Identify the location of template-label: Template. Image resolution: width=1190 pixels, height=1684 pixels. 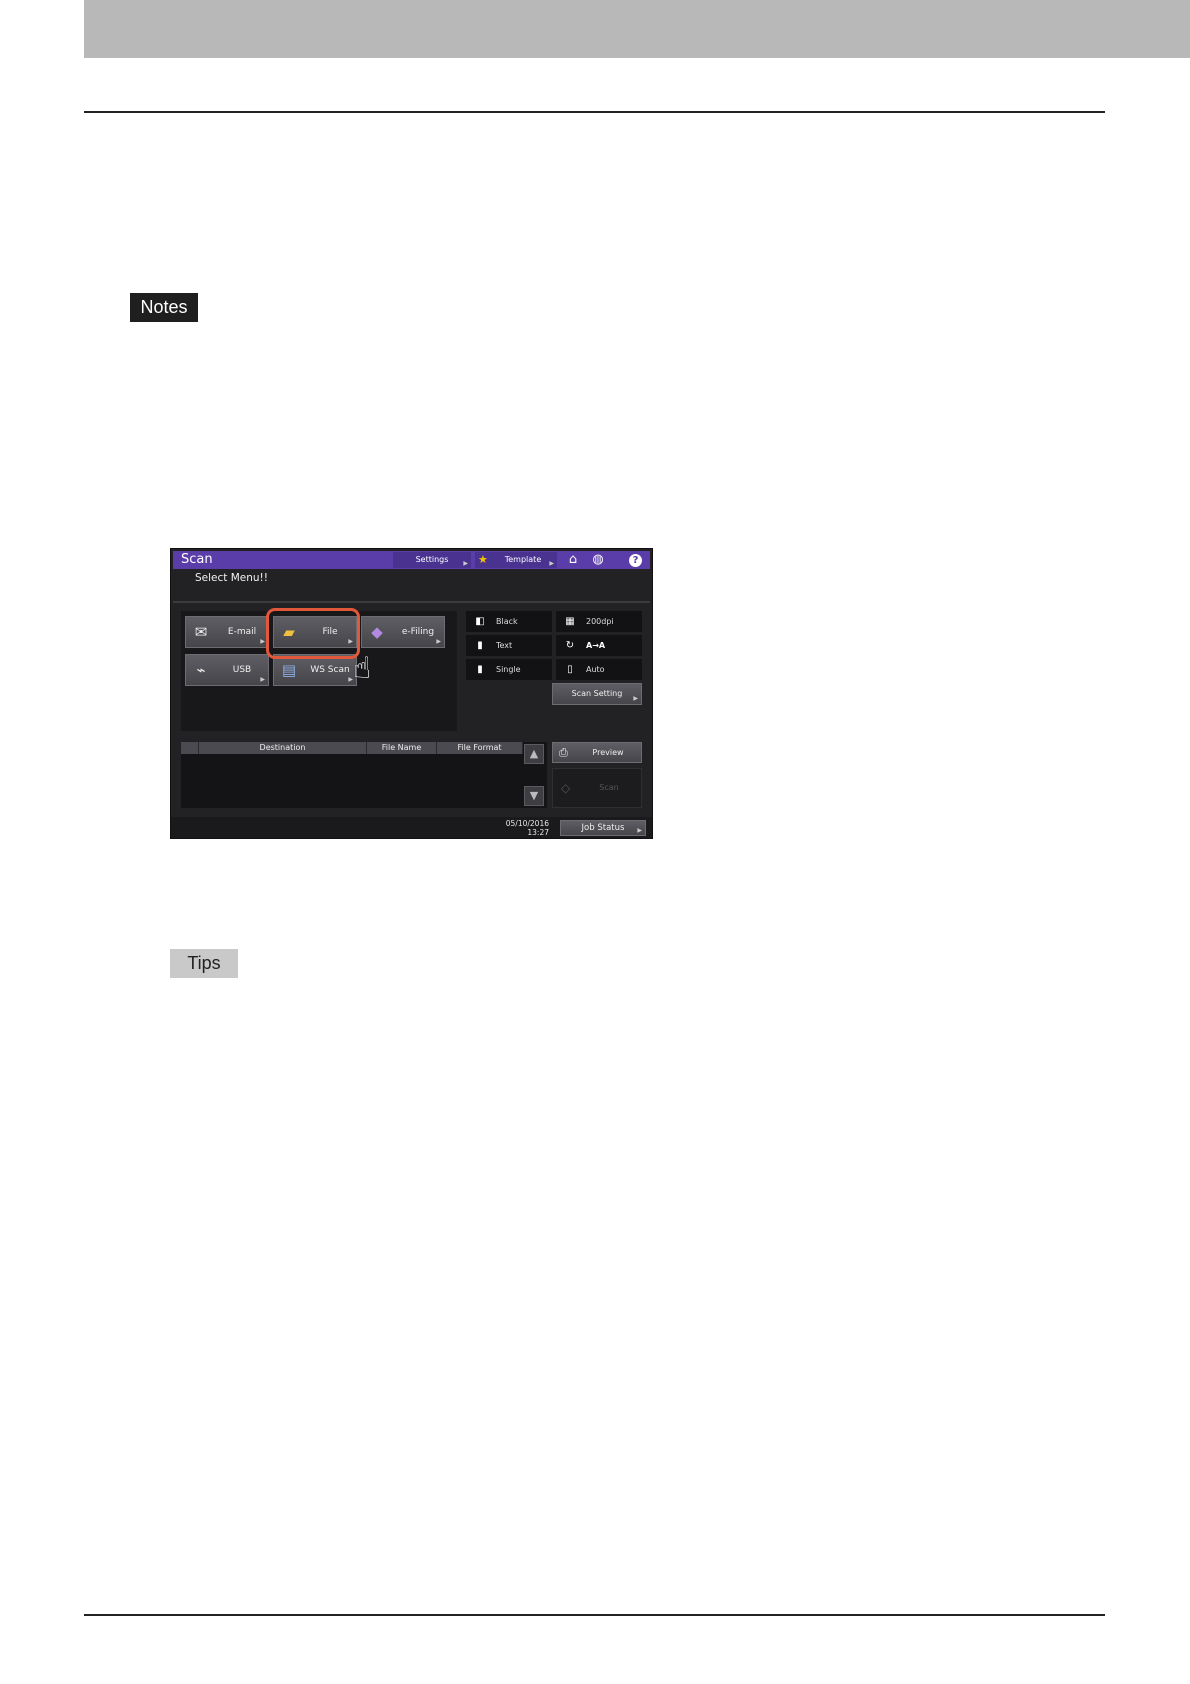
(523, 559).